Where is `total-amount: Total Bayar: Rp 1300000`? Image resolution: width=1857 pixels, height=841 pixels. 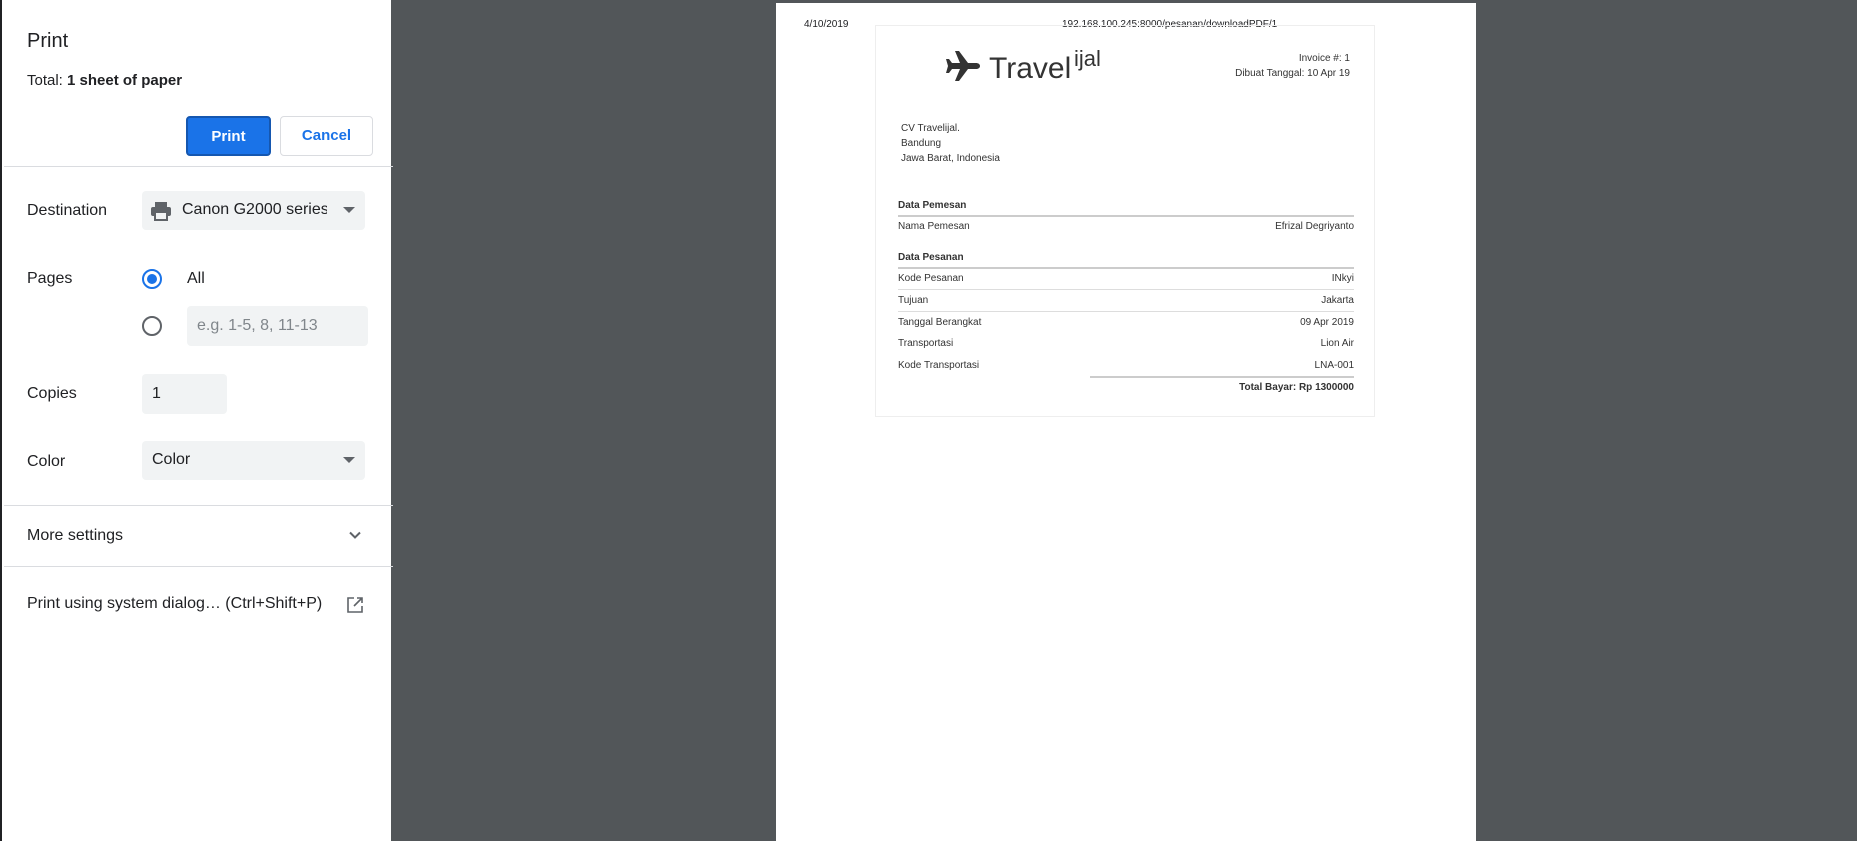
total-amount: Total Bayar: Rp 1300000 is located at coordinates (1296, 387).